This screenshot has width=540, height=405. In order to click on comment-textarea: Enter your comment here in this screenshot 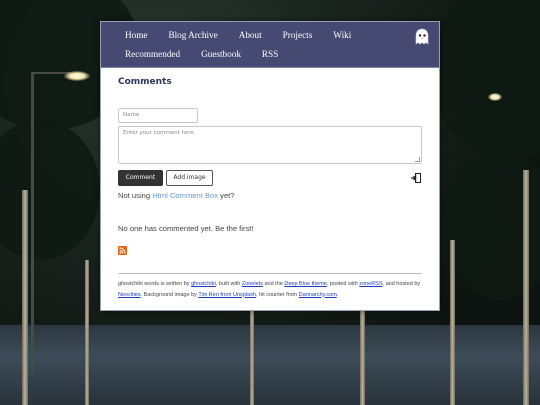, I will do `click(270, 145)`.